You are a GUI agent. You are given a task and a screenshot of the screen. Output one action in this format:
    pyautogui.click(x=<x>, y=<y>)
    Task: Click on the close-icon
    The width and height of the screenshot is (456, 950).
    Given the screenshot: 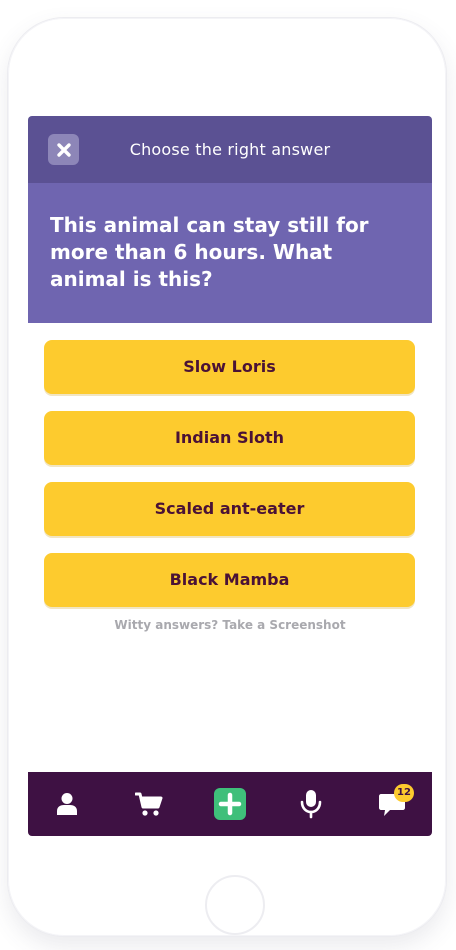 What is the action you would take?
    pyautogui.click(x=63, y=149)
    